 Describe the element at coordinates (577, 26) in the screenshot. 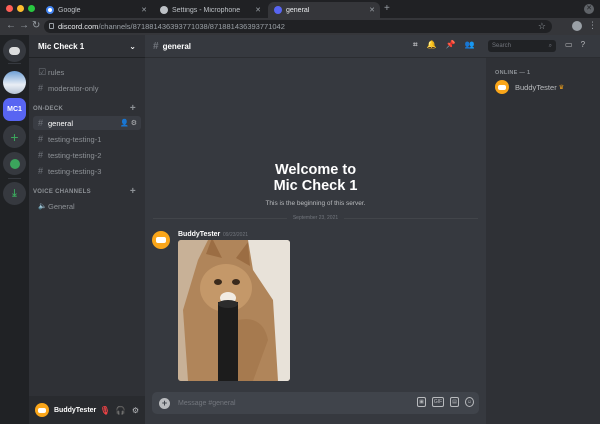

I see `profile-icon` at that location.